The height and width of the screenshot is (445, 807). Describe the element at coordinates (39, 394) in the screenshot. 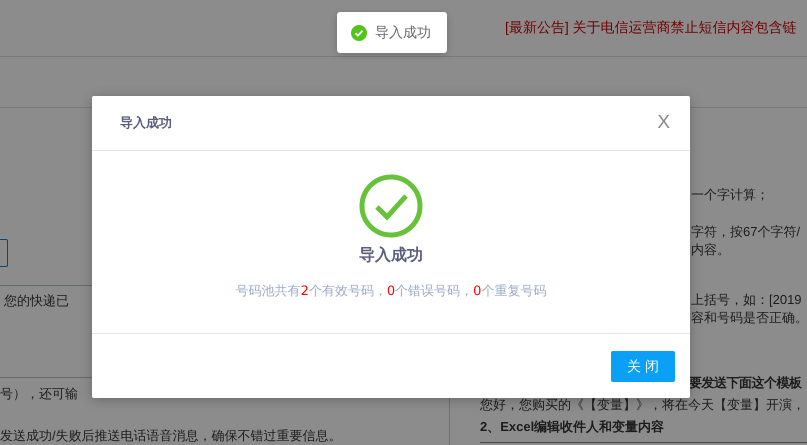

I see `hint-text: 号），还可输` at that location.